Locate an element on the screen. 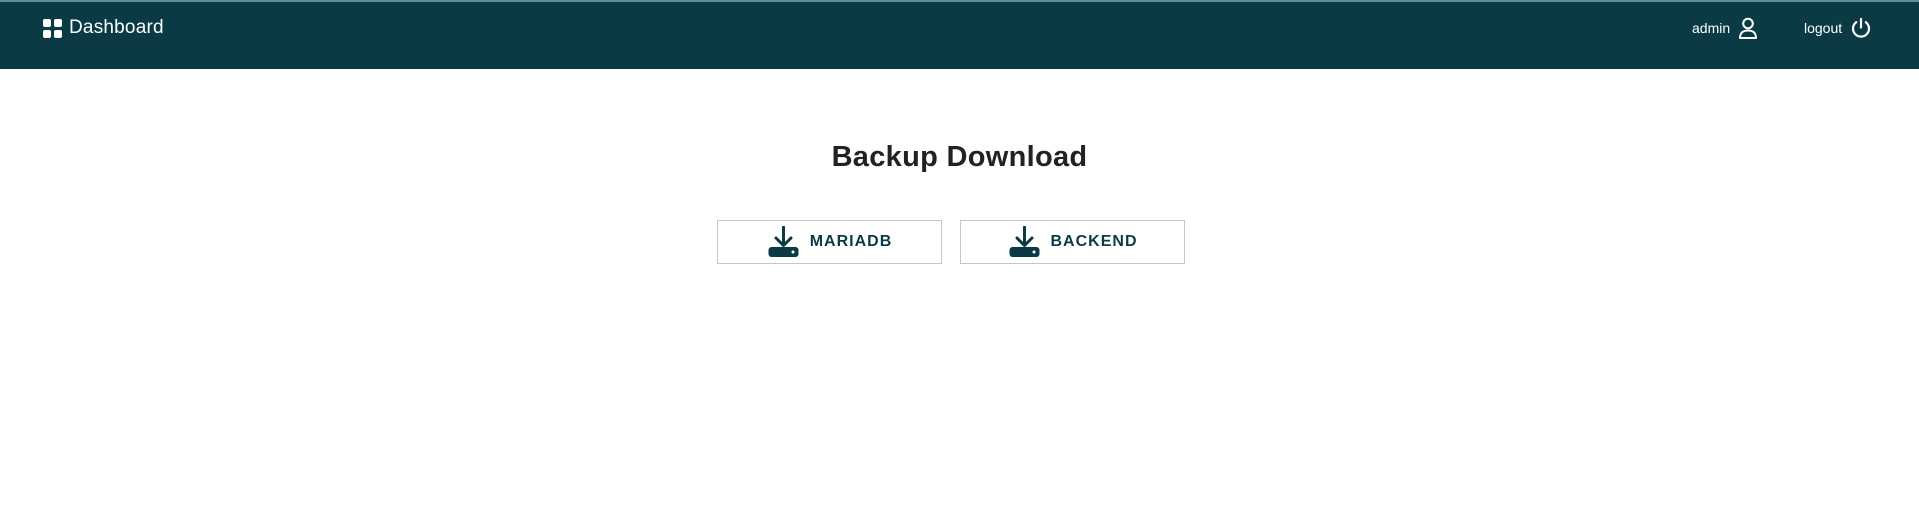 Image resolution: width=1919 pixels, height=509 pixels. user-menu: admin is located at coordinates (1725, 28).